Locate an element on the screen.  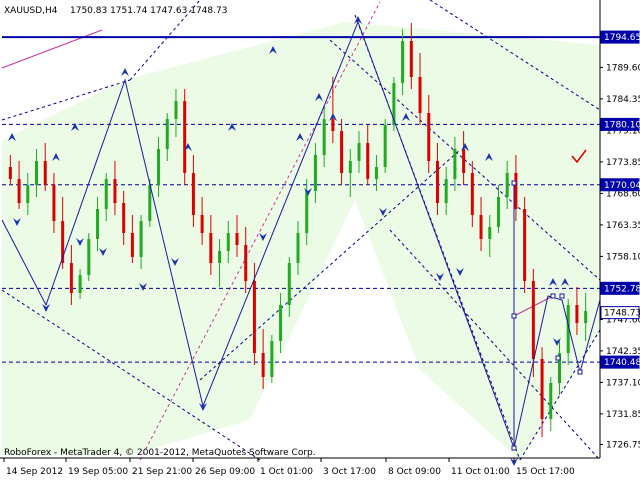
time-tick-label: 1 Oct 01:00 is located at coordinates (286, 472).